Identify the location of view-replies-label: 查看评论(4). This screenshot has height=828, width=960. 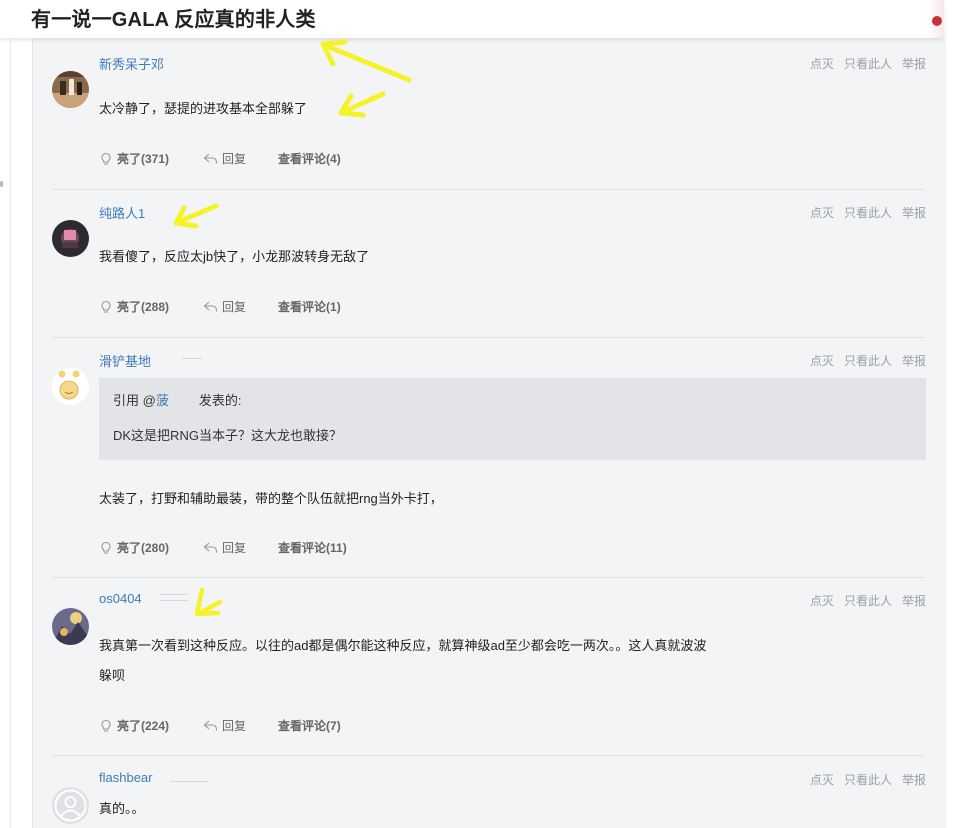
(309, 159).